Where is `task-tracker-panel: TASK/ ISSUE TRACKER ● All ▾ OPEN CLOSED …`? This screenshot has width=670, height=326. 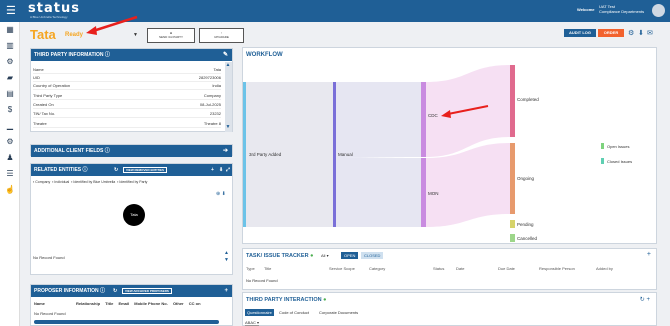
task-tracker-panel: TASK/ ISSUE TRACKER ● All ▾ OPEN CLOSED … is located at coordinates (449, 269).